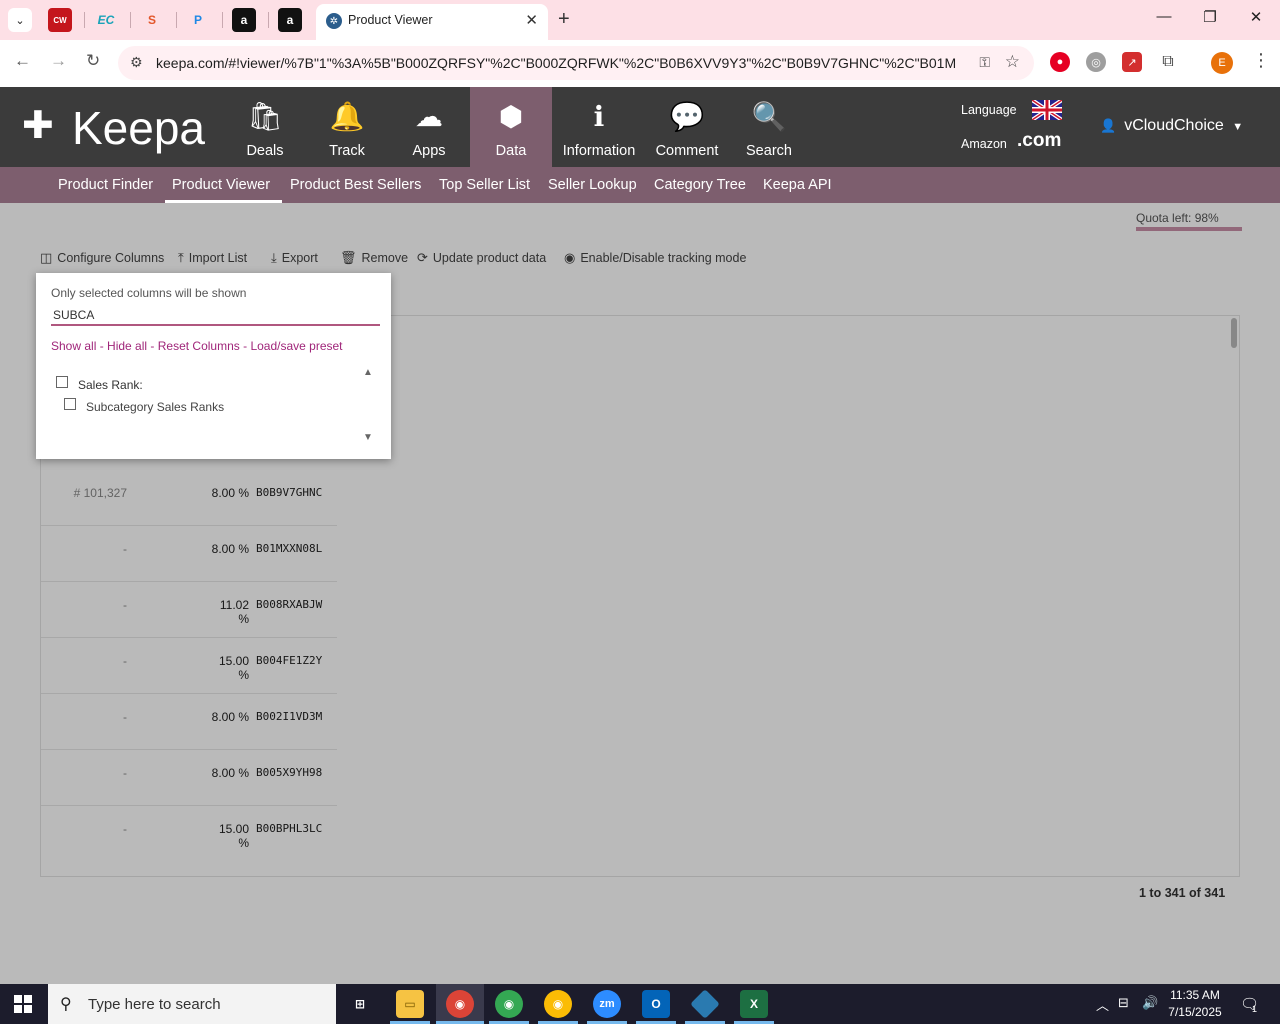  I want to click on taskbar-search-box: ⚲ Type here to search, so click(192, 1004).